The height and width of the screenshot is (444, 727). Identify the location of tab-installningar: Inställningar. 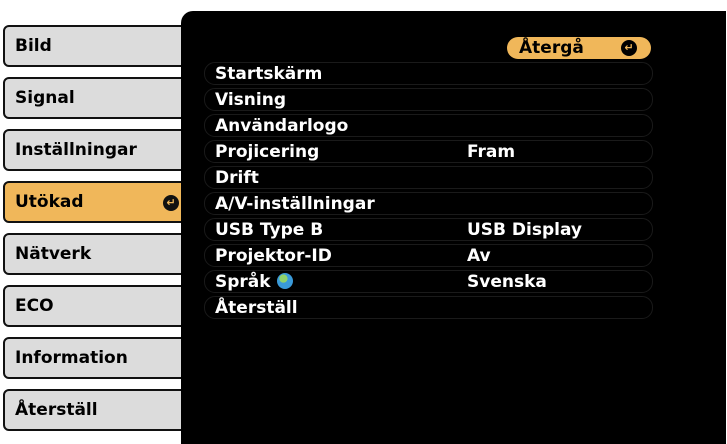
(96, 150).